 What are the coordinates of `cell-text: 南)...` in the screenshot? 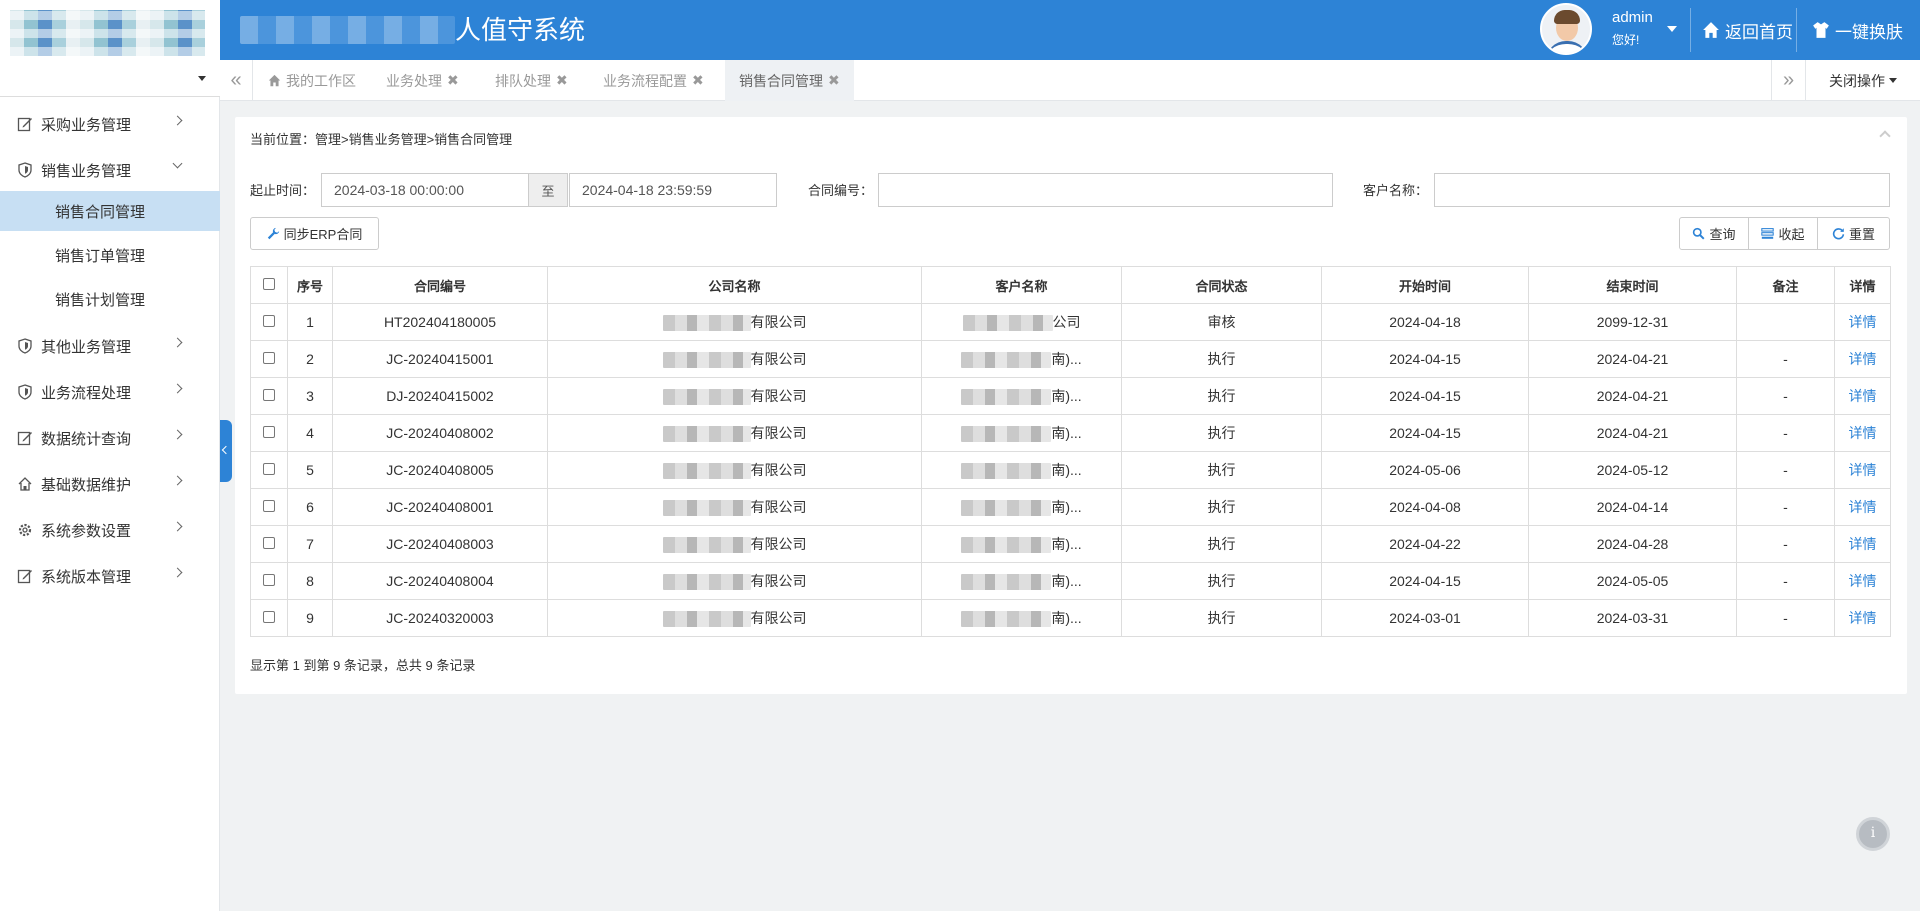 It's located at (1066, 618).